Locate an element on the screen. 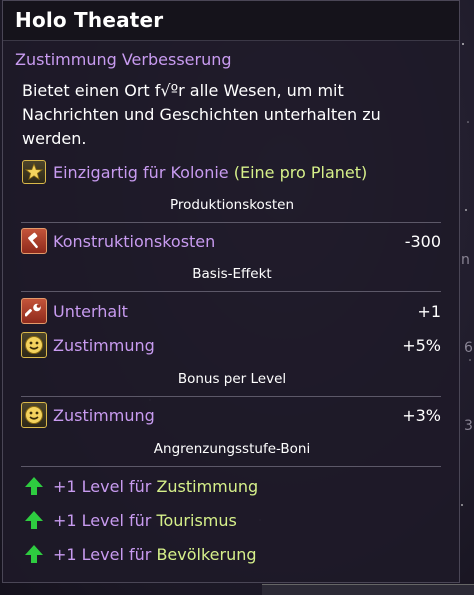  tooltip-title: Holo Theater is located at coordinates (89, 20).